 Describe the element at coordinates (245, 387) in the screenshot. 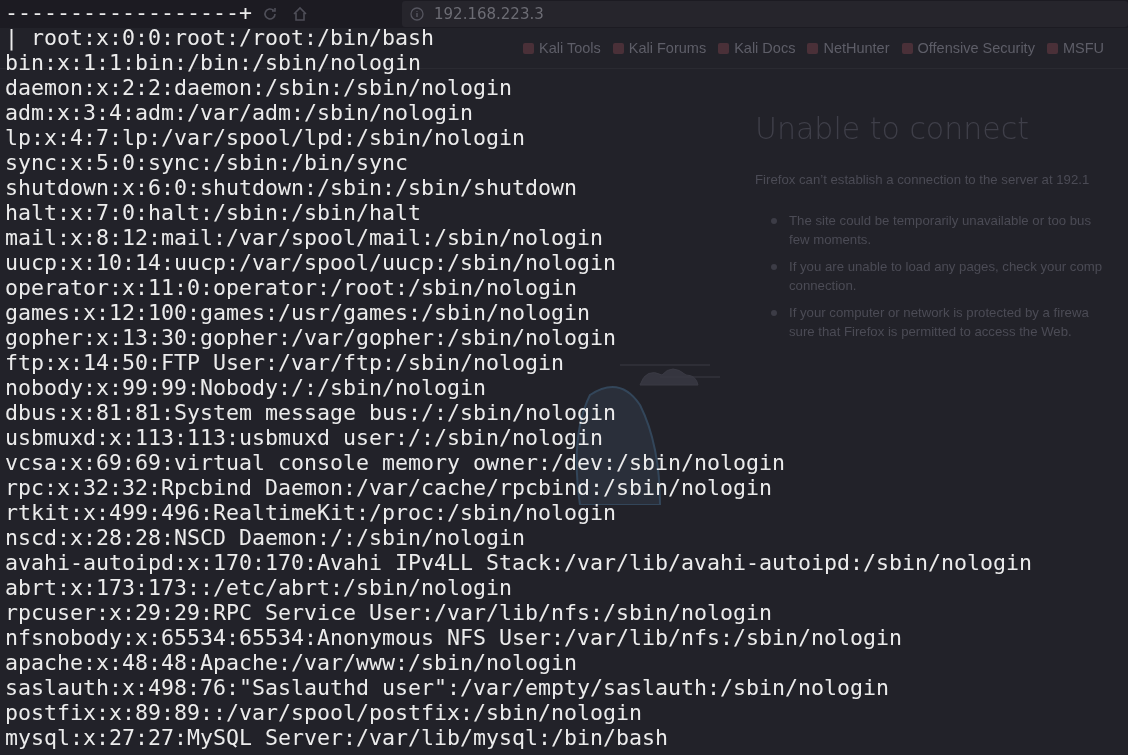

I see `terminal-line: nobody:x:99:99:Nobody:/:/sbin/nologin` at that location.